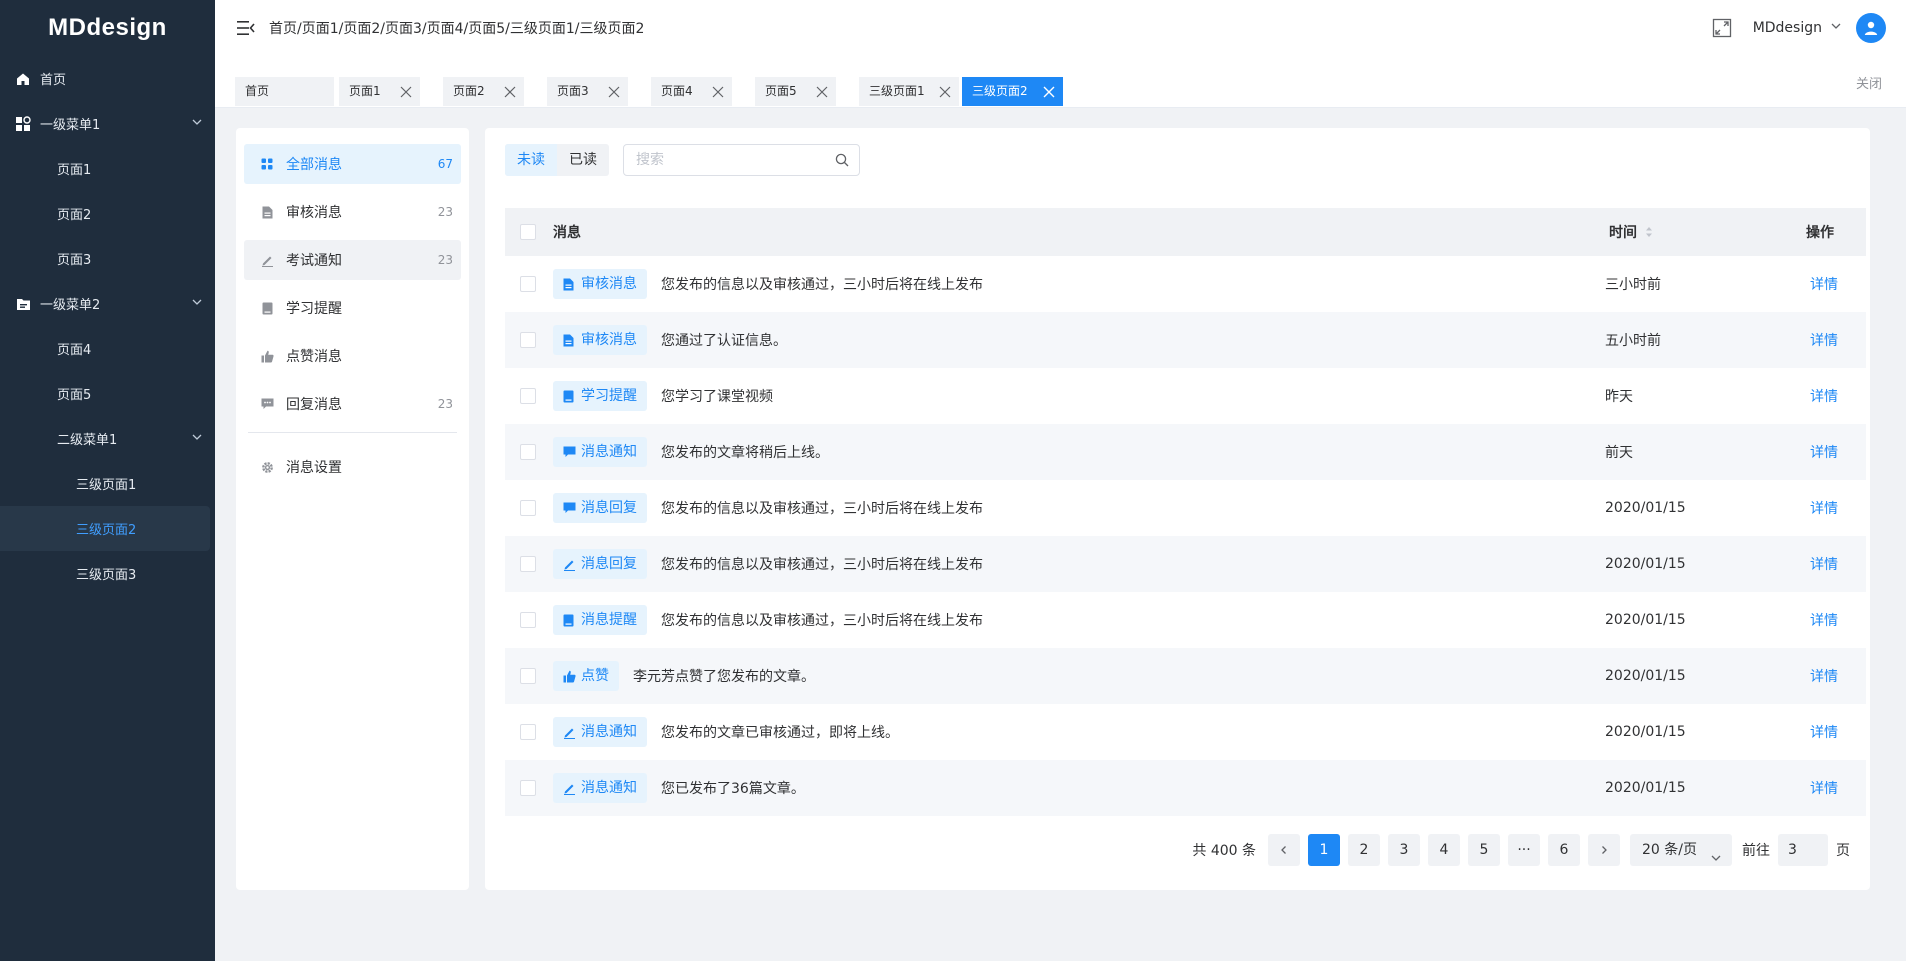 This screenshot has height=961, width=1906. I want to click on message-time: 昨天, so click(1619, 397).